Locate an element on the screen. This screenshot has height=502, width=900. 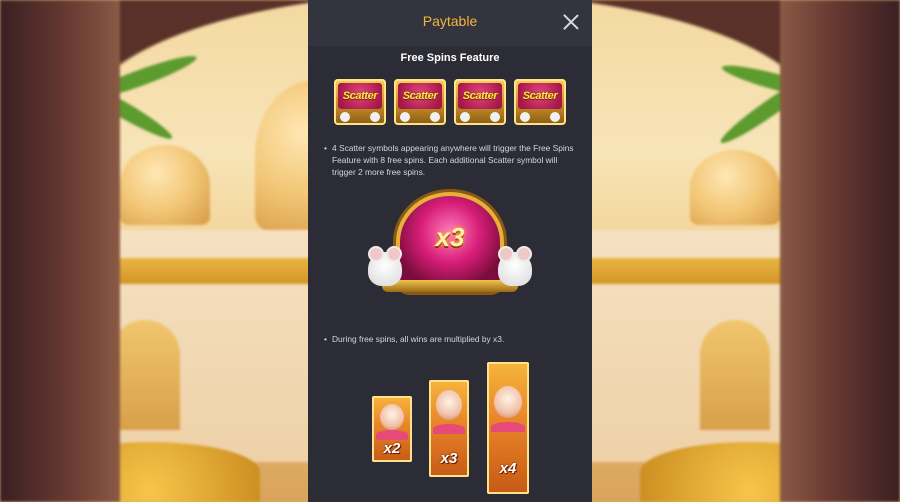
close-icon is located at coordinates (571, 22).